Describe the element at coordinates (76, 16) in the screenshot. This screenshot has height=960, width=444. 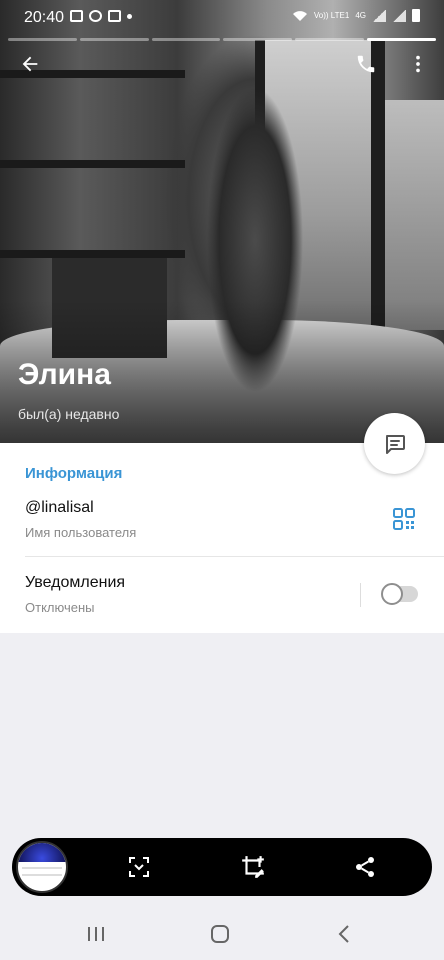
I see `gallery-icon` at that location.